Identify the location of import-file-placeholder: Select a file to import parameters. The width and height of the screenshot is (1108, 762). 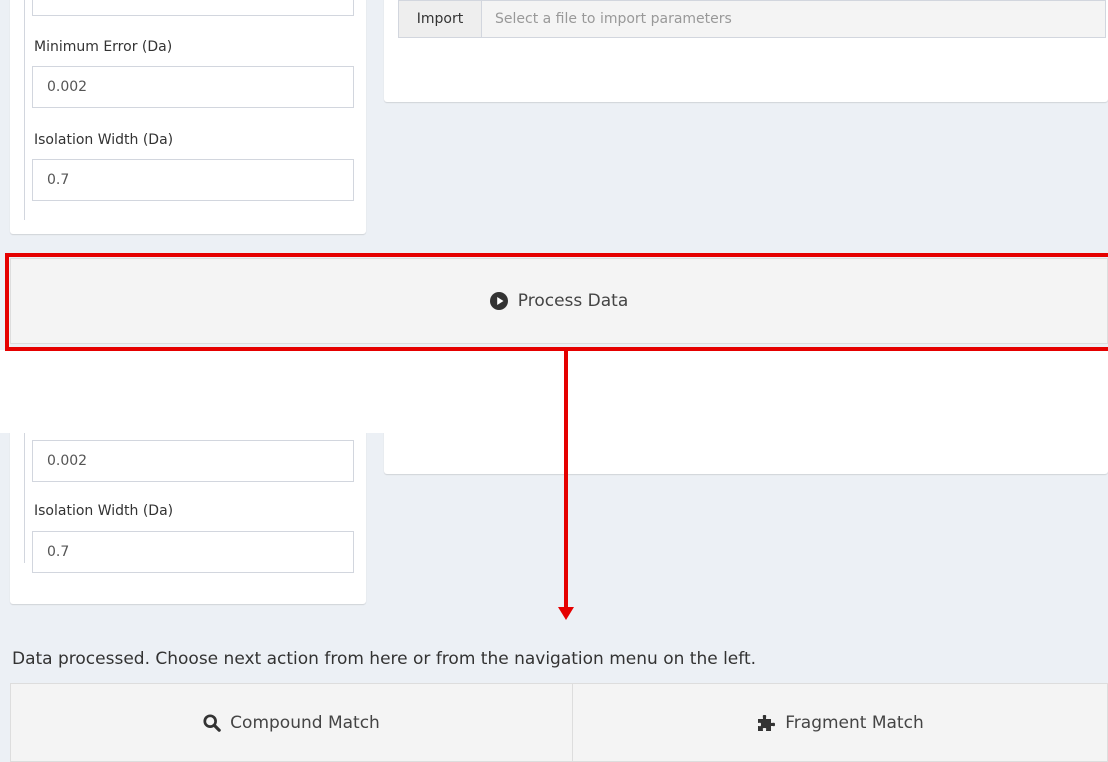
(613, 19).